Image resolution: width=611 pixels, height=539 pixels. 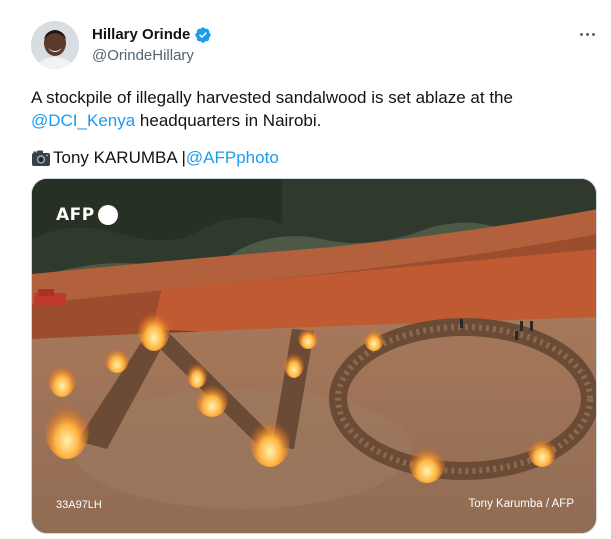 What do you see at coordinates (581, 34) in the screenshot?
I see `more-horizontal-icon` at bounding box center [581, 34].